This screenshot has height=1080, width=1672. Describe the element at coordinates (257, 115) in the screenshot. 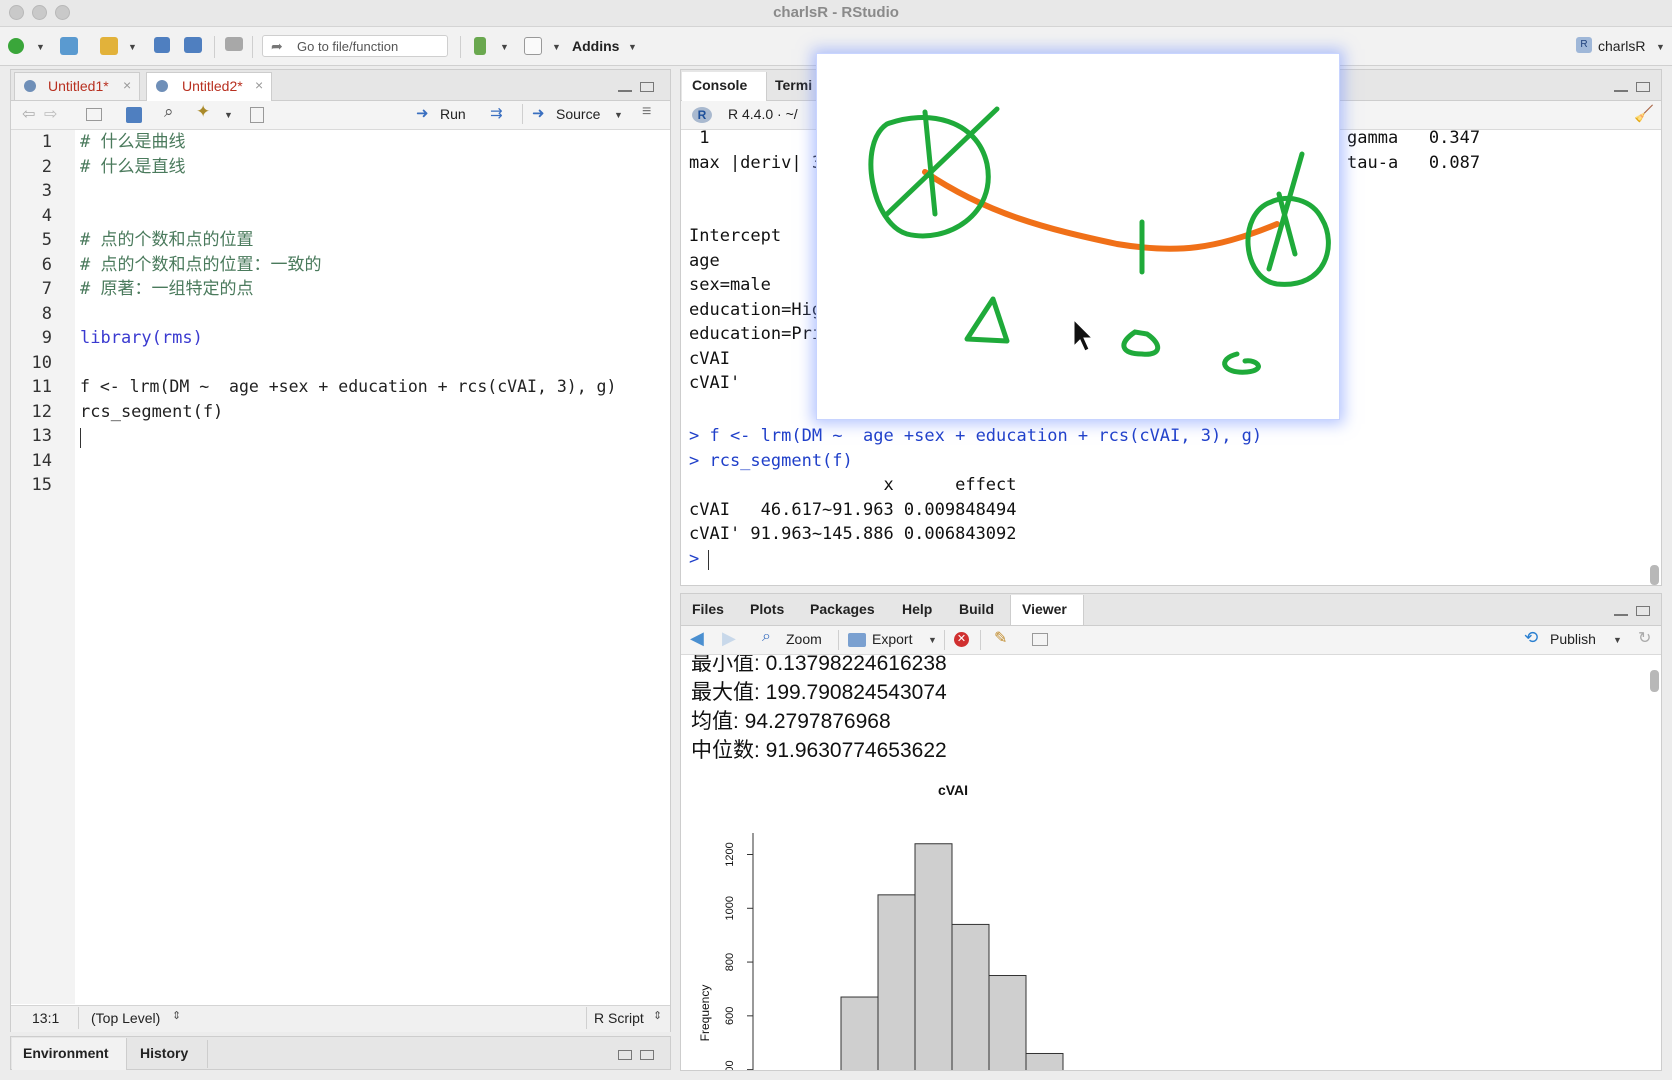

I see `compile-report-icon` at that location.